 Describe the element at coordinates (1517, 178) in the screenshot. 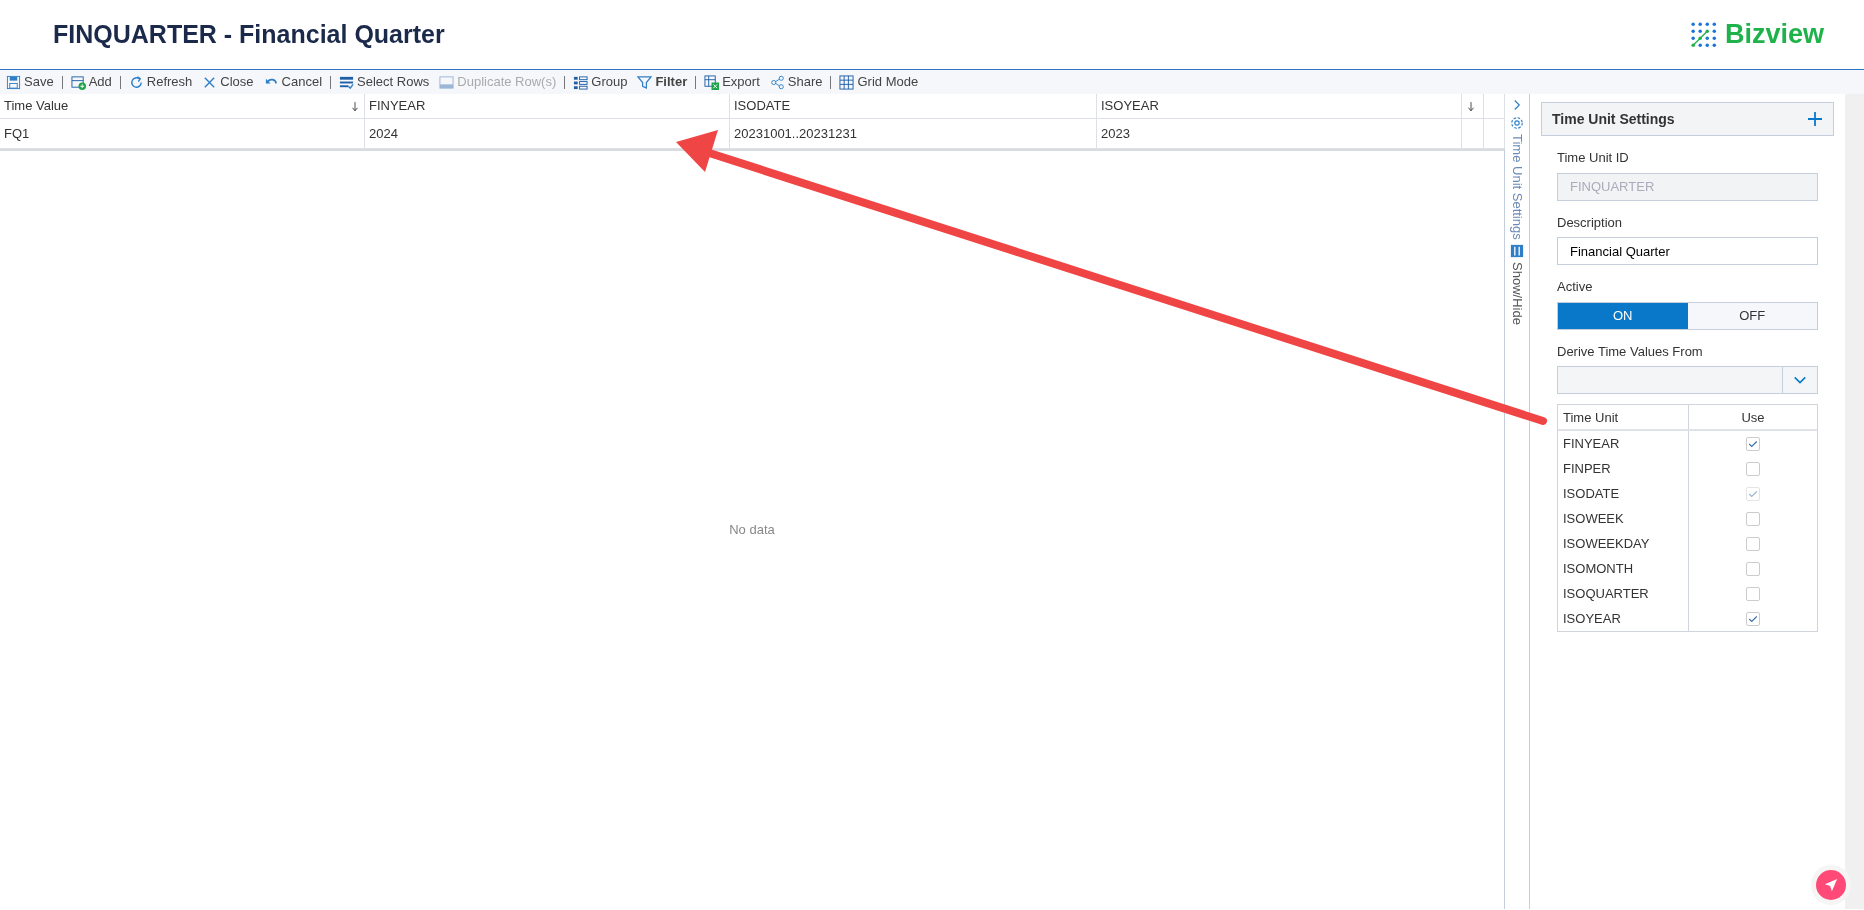

I see `settings-tab: Time Unit Settings` at that location.